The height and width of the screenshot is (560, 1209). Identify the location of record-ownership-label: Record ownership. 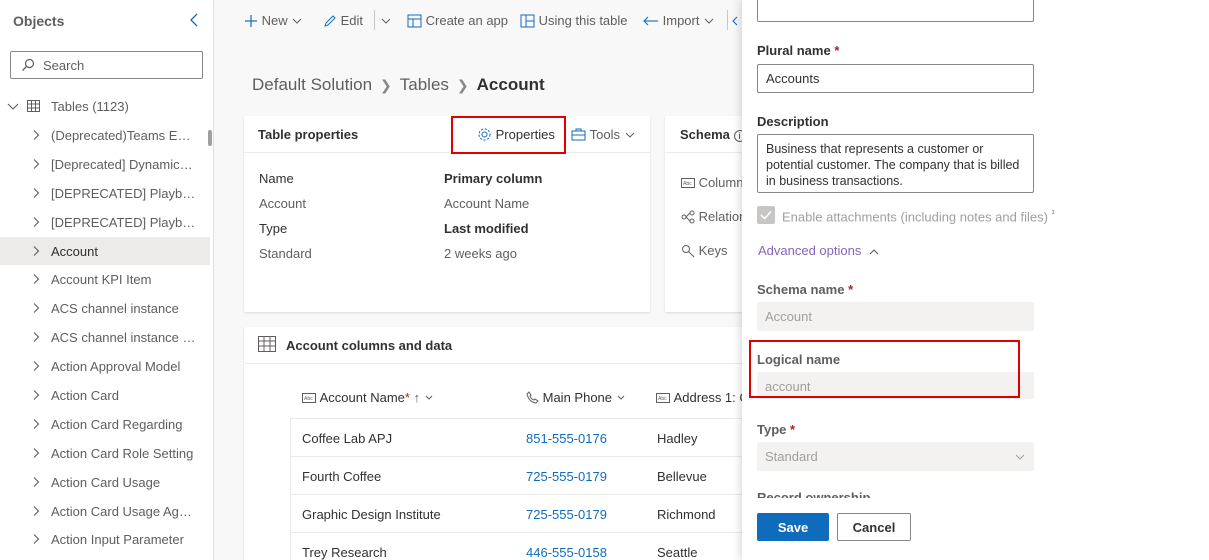
(814, 494).